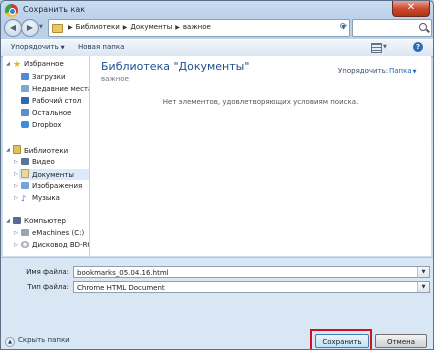 The image size is (434, 350). Describe the element at coordinates (251, 287) in the screenshot. I see `filetype-select: Chrome HTML Document ▼` at that location.